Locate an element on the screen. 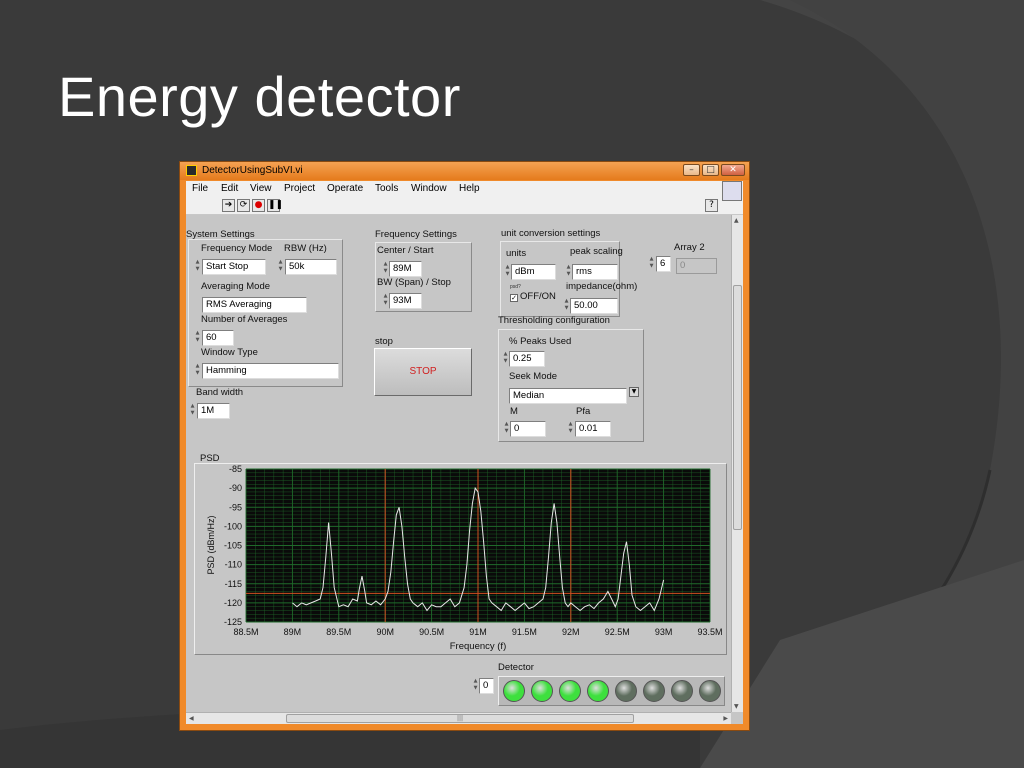 Image resolution: width=1024 pixels, height=768 pixels. horizontal-scrollbar: ◀ ||| ▶ is located at coordinates (458, 718).